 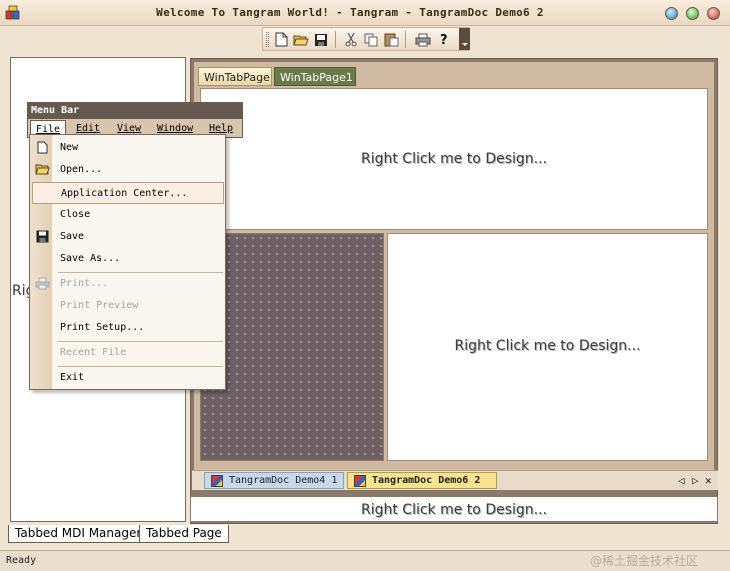 What do you see at coordinates (127, 215) in the screenshot?
I see `menu-item-close: Close` at bounding box center [127, 215].